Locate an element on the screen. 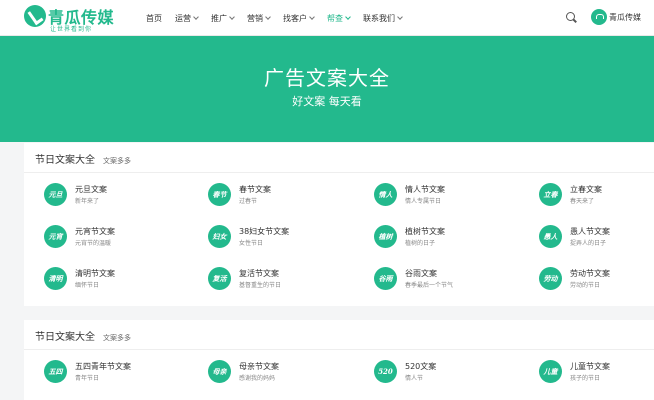 Image resolution: width=654 pixels, height=400 pixels. card-title: 谷雨文案 is located at coordinates (421, 273).